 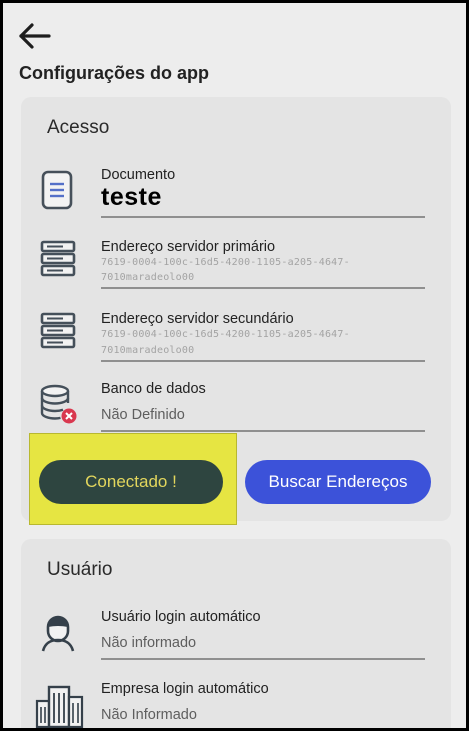 I want to click on servidor-primario-label: Endereço servidor primário, so click(x=188, y=247).